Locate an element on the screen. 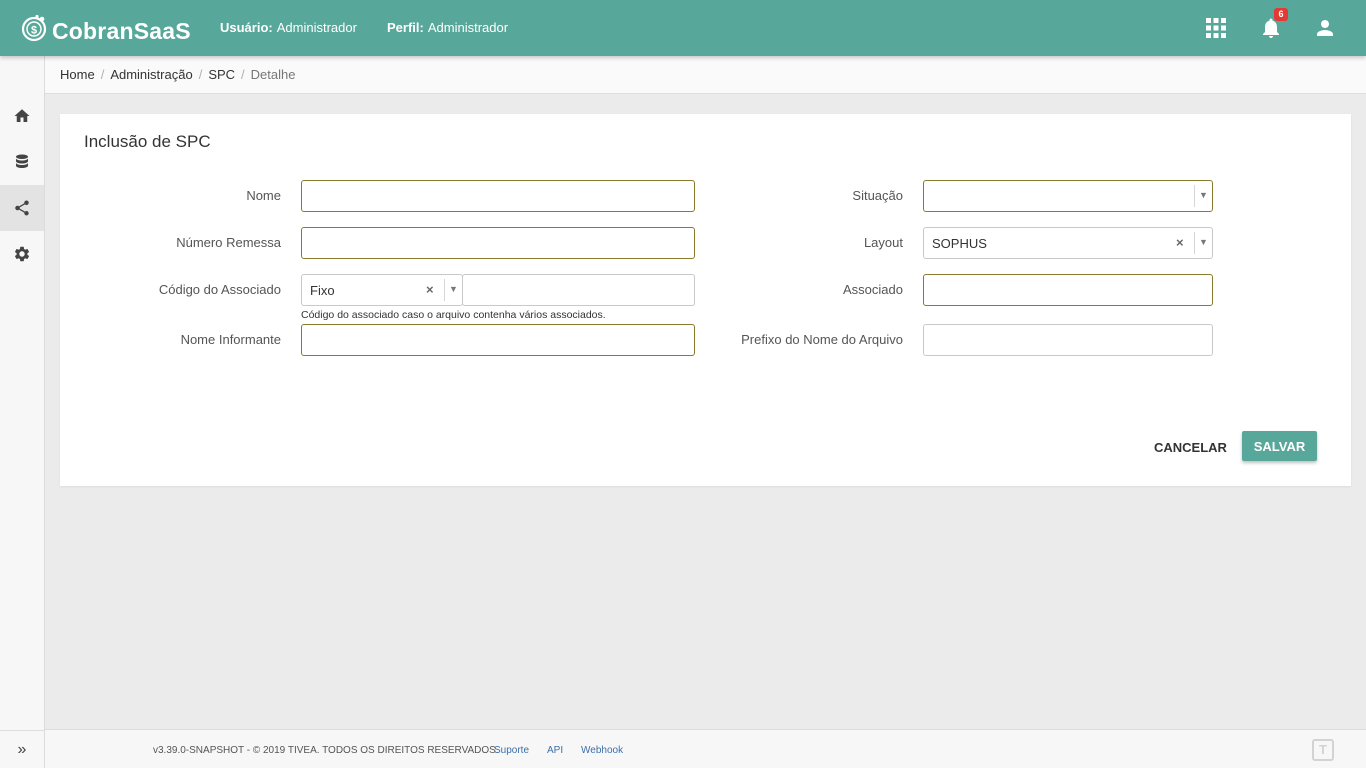  sidebar-item-share is located at coordinates (22, 208).